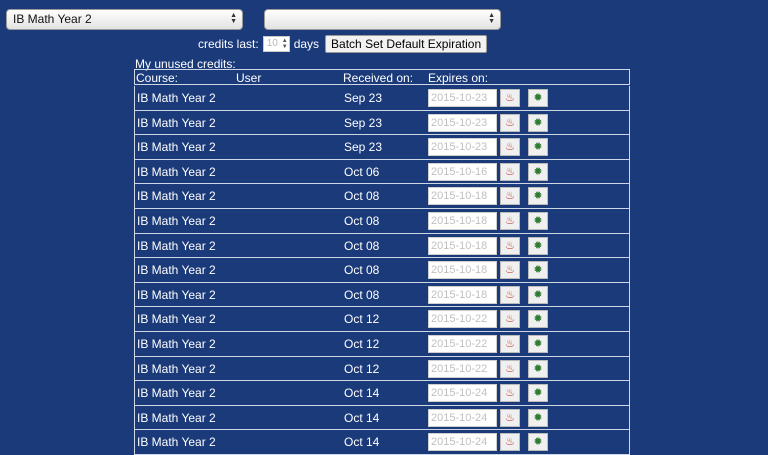 The image size is (768, 455). What do you see at coordinates (272, 43) in the screenshot?
I see `days-input-value: 10` at bounding box center [272, 43].